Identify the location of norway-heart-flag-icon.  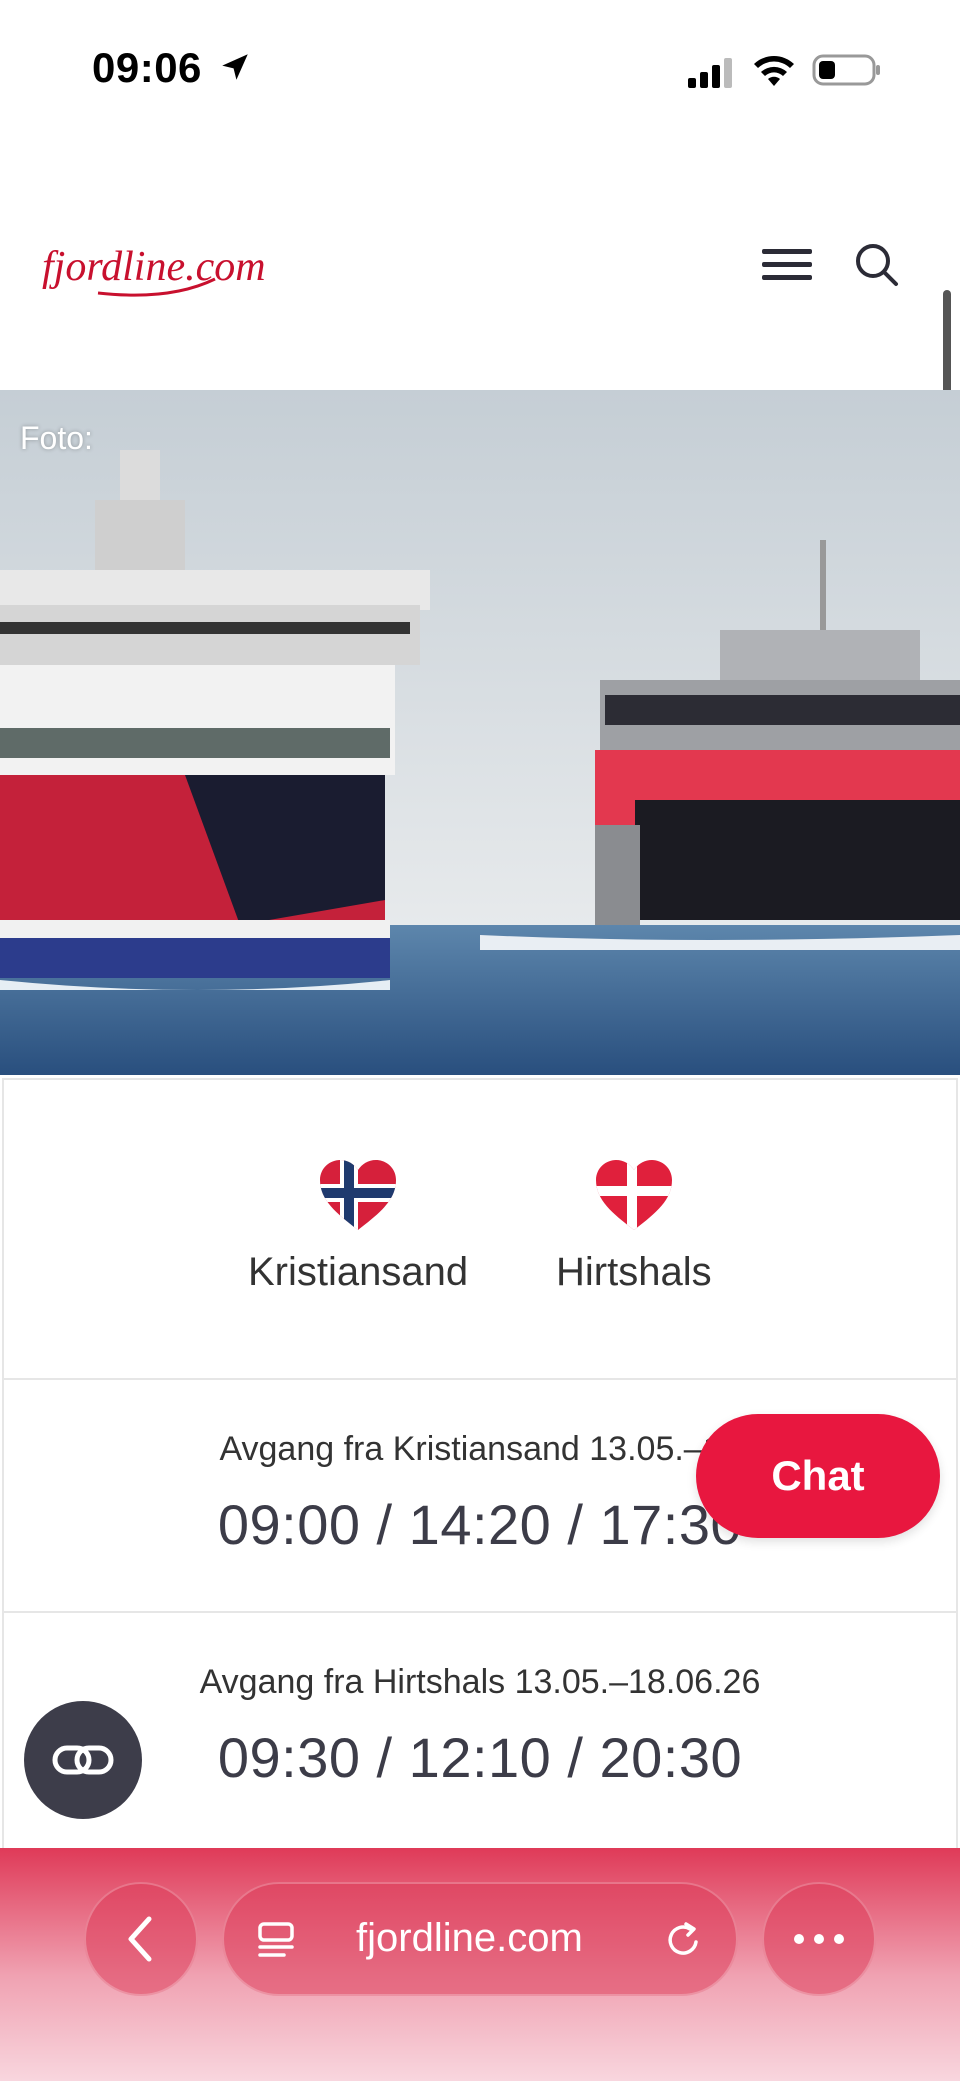
(358, 1195).